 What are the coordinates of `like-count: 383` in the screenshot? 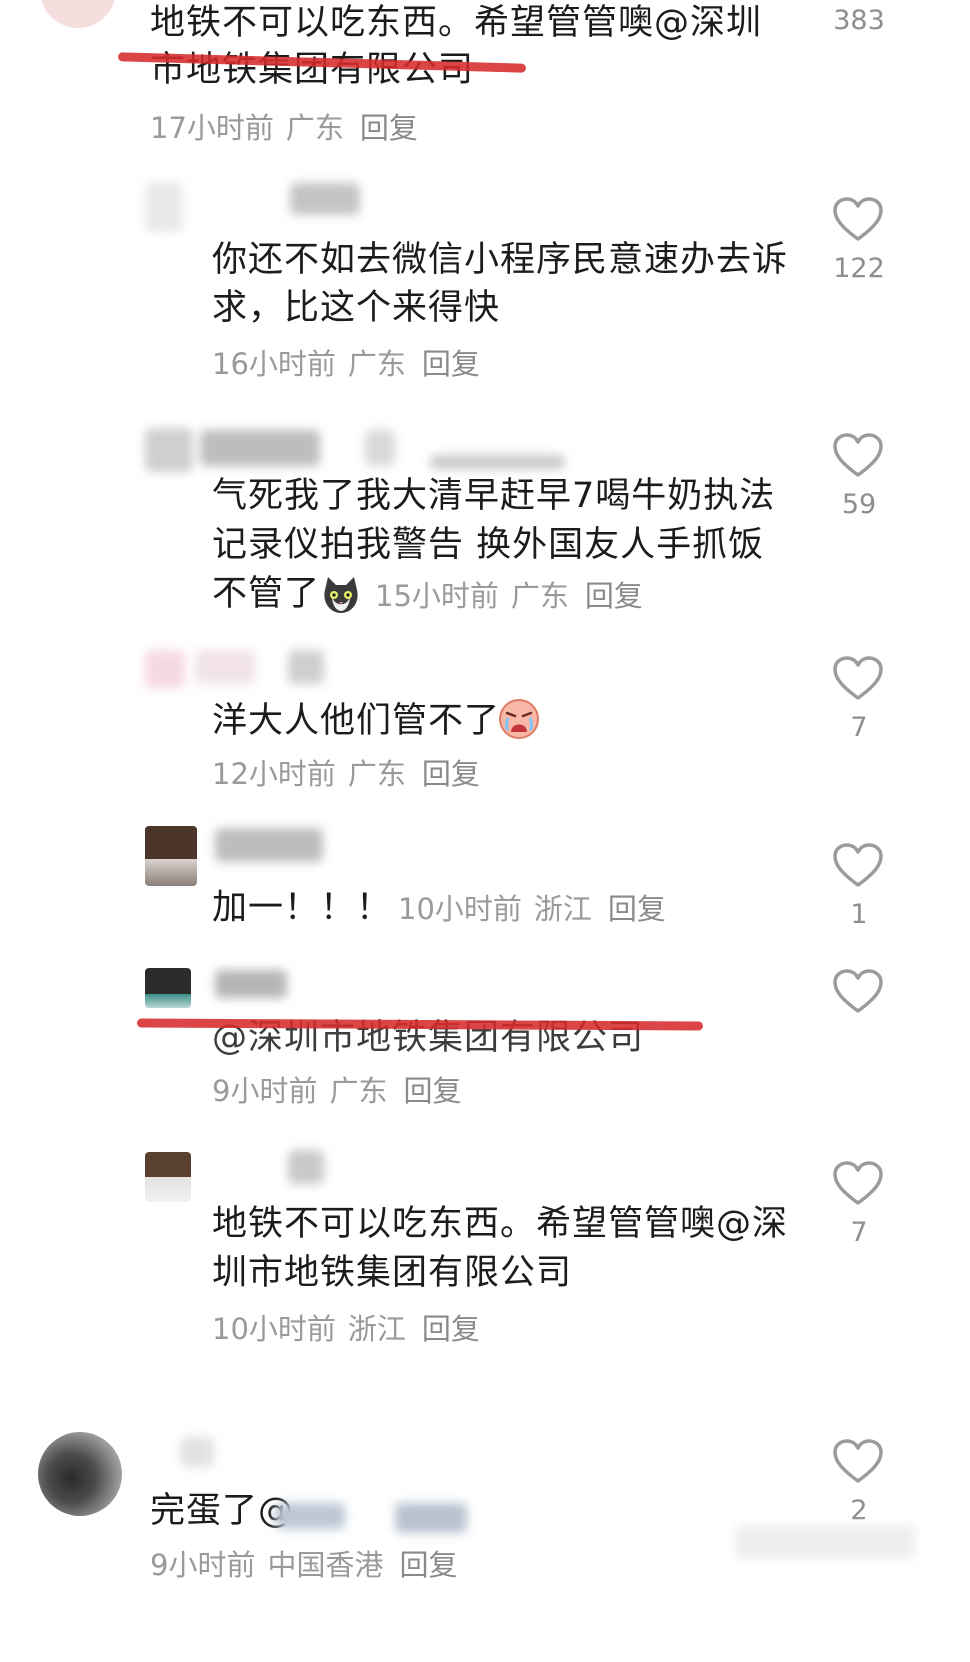 It's located at (859, 20).